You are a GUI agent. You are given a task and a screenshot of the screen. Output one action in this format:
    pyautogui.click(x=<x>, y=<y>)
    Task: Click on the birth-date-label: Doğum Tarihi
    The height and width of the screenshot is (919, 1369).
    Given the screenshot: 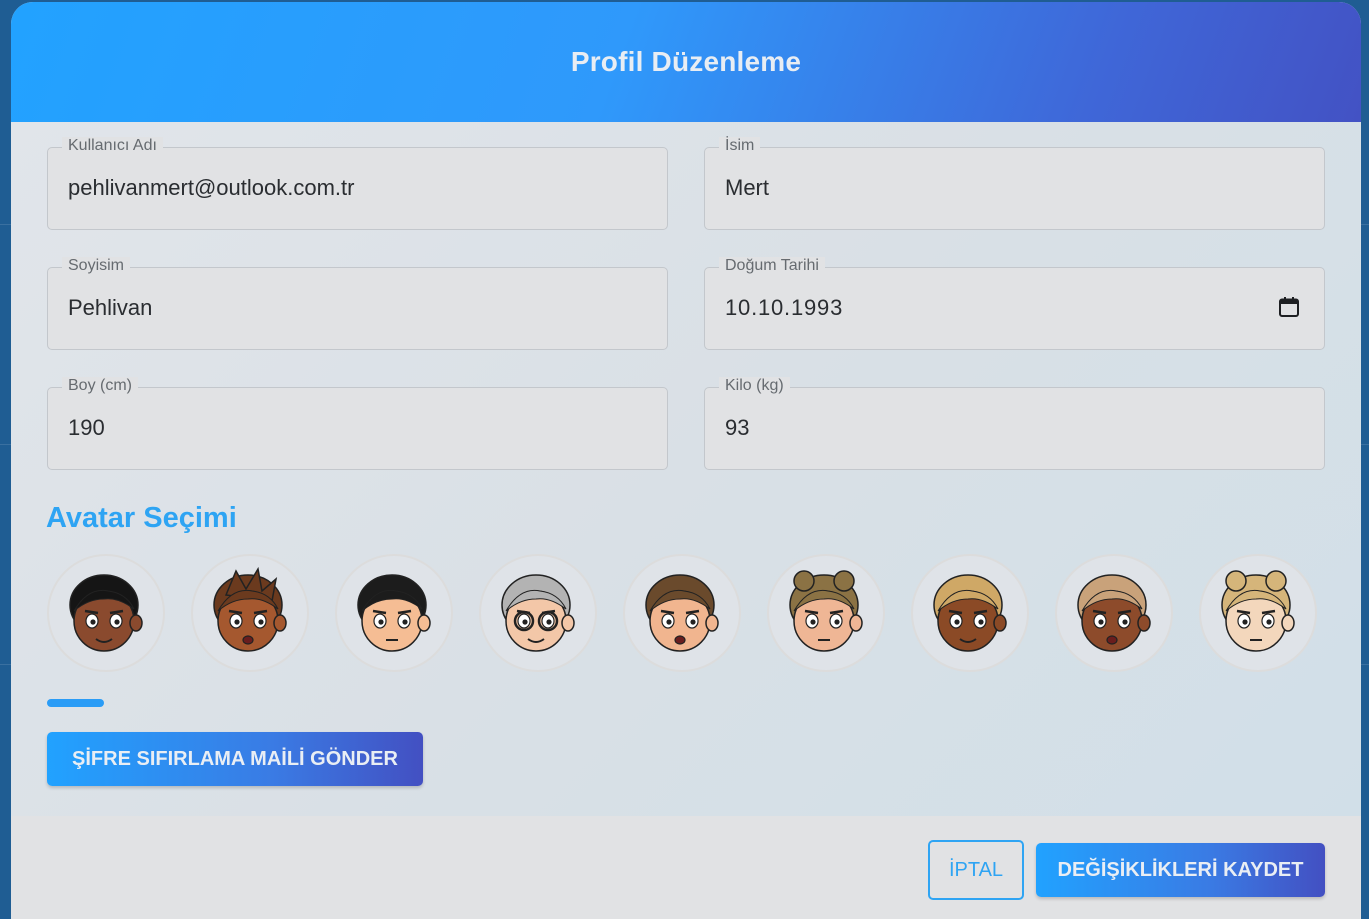 What is the action you would take?
    pyautogui.click(x=772, y=266)
    